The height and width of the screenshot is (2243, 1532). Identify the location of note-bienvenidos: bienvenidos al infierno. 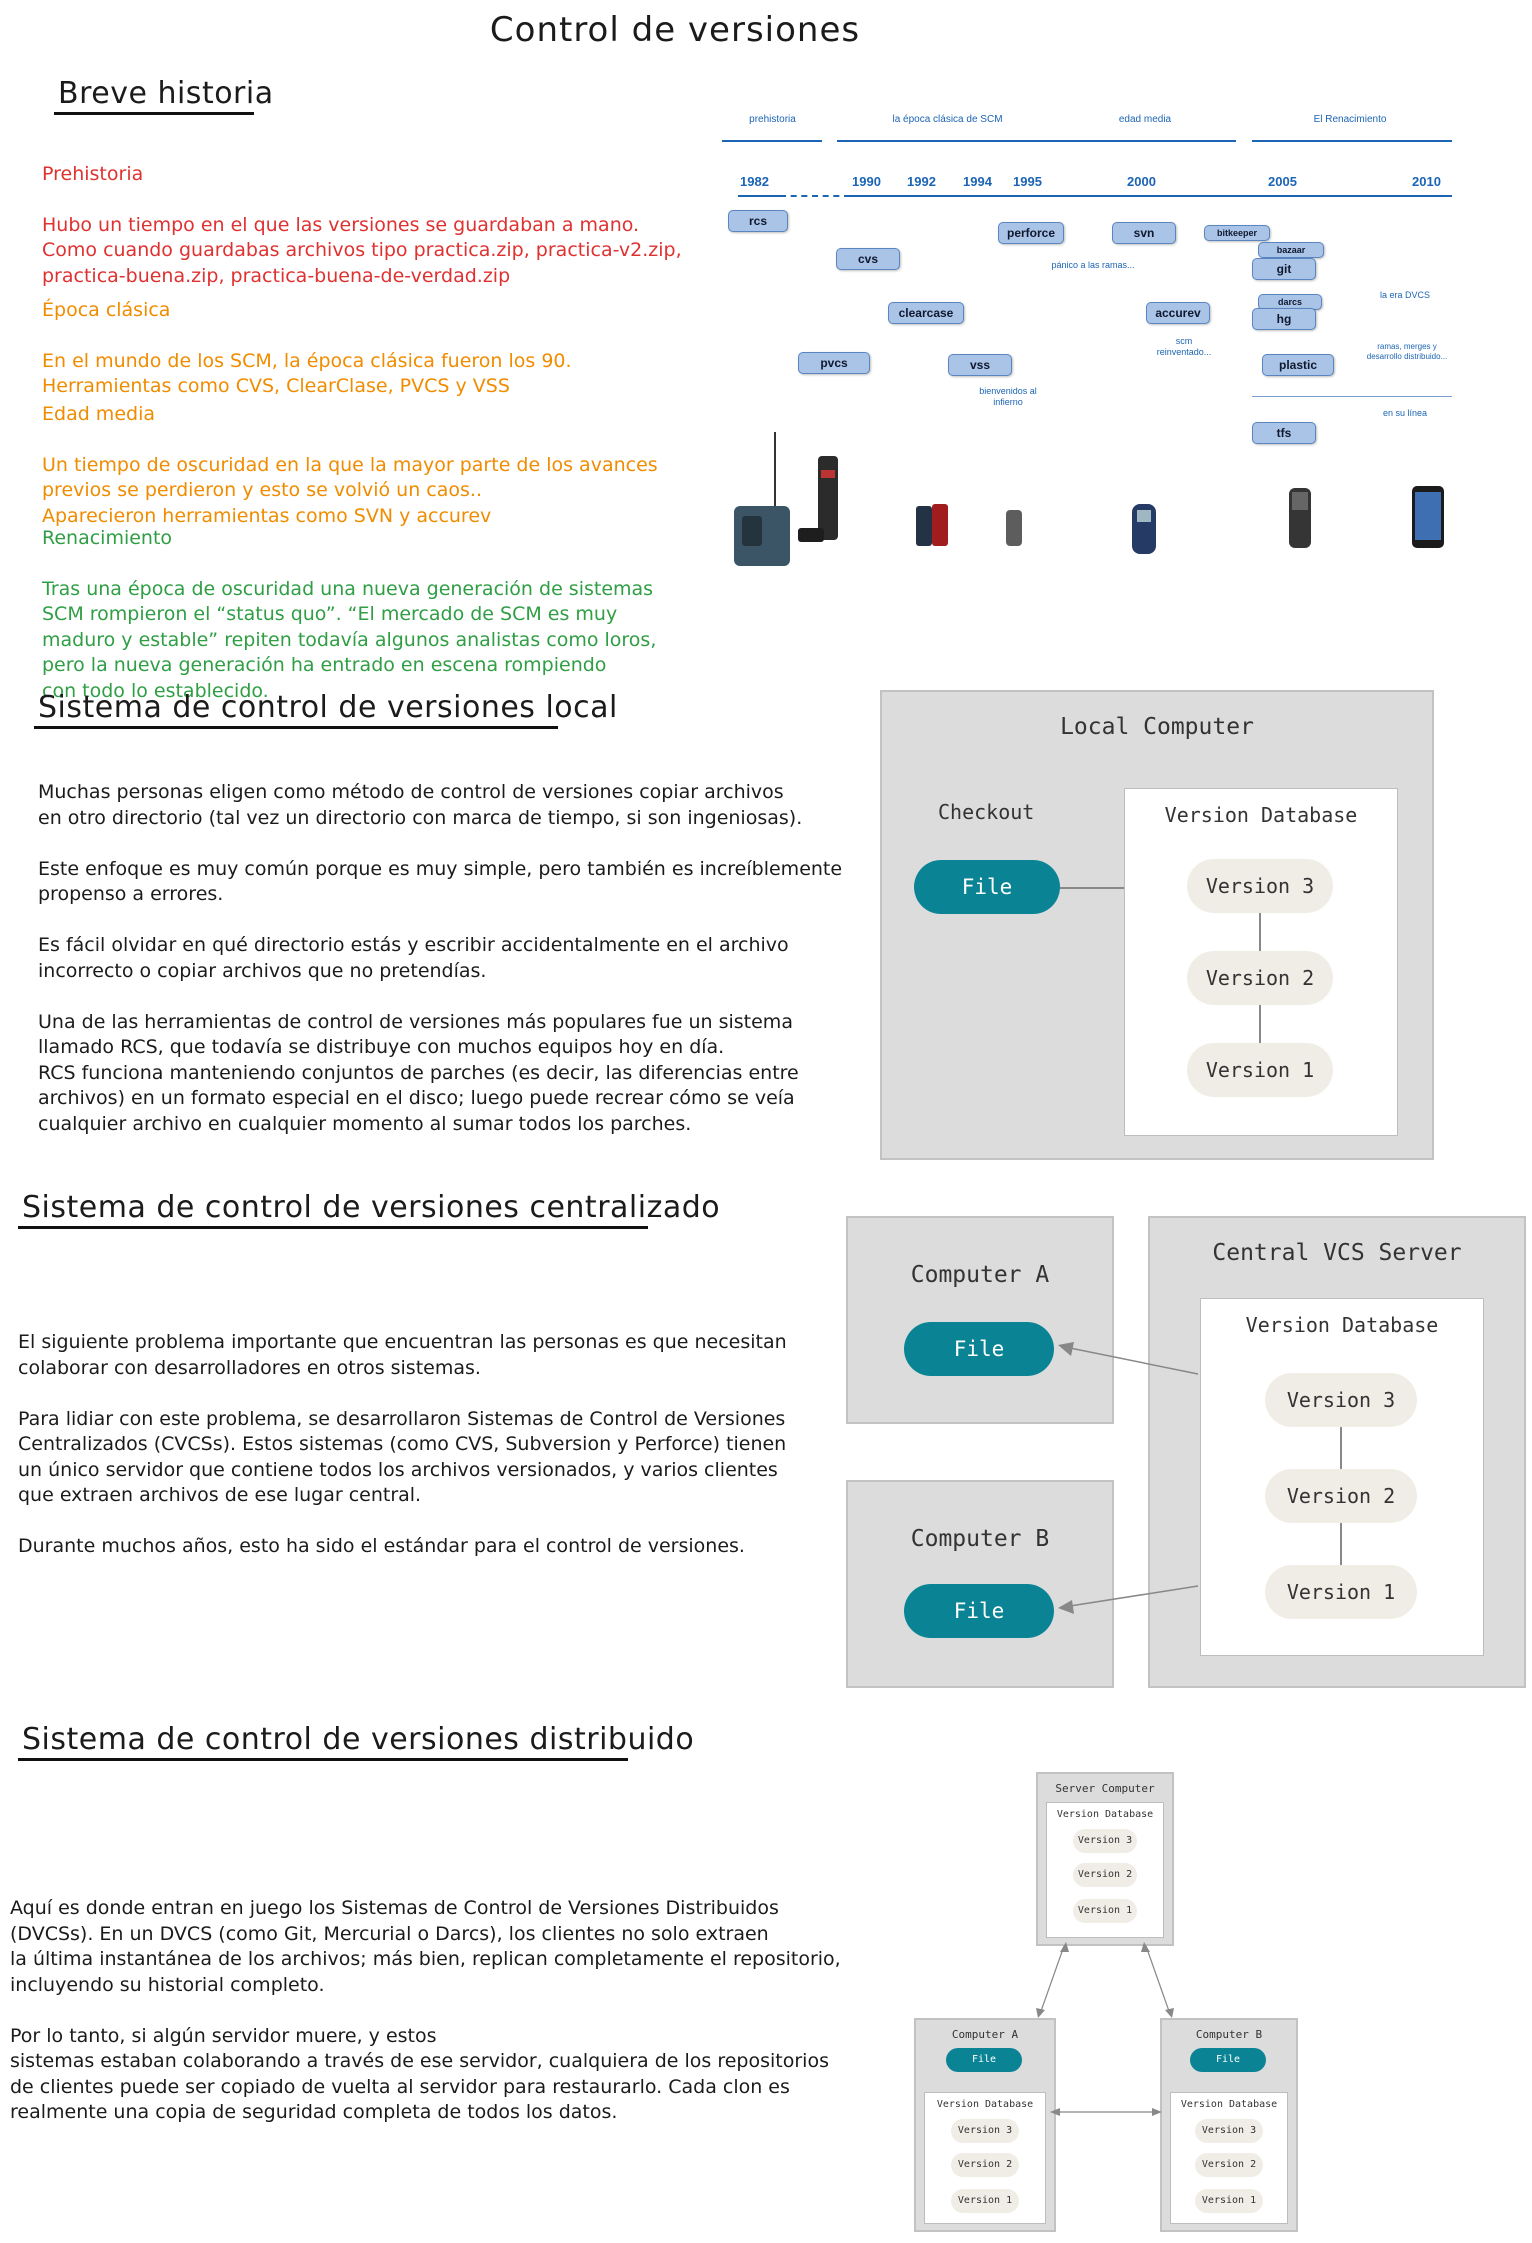
(1008, 396).